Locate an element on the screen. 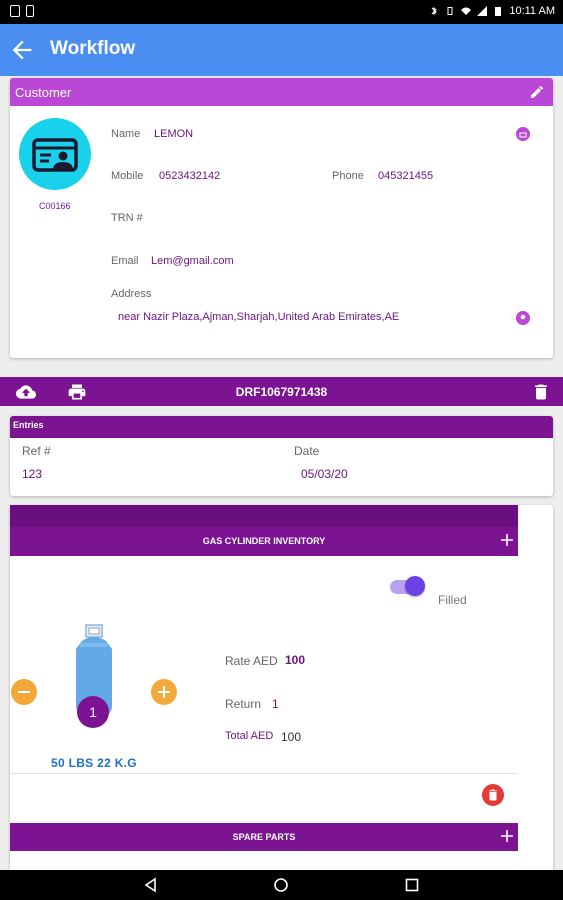 This screenshot has width=563, height=900. phone-value: 045321455 is located at coordinates (406, 176).